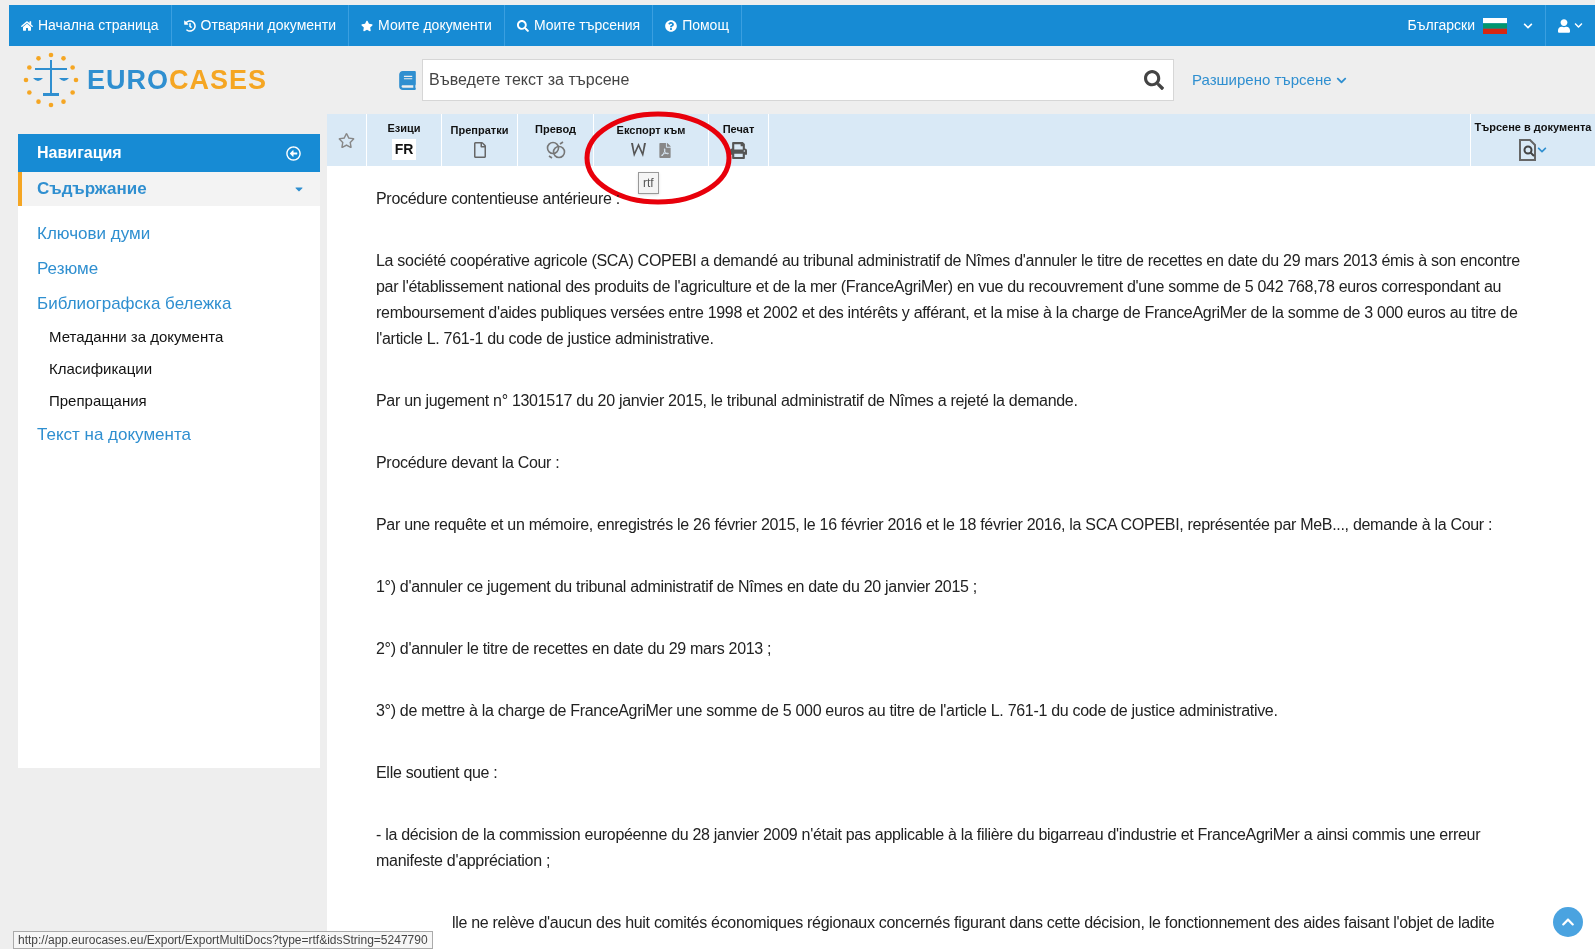 Image resolution: width=1595 pixels, height=949 pixels. I want to click on document-paragraph: 2°) d'annuler le titre de recettes en date du 29 mars 2013 ;, so click(574, 649).